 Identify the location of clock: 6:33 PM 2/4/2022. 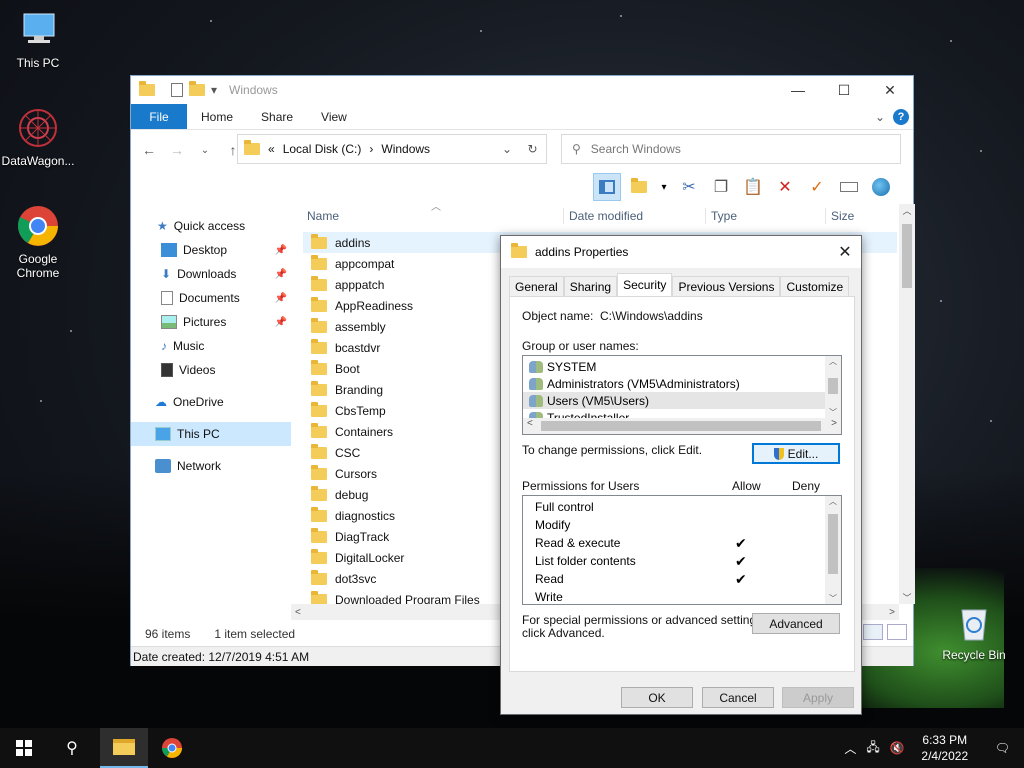
(945, 748).